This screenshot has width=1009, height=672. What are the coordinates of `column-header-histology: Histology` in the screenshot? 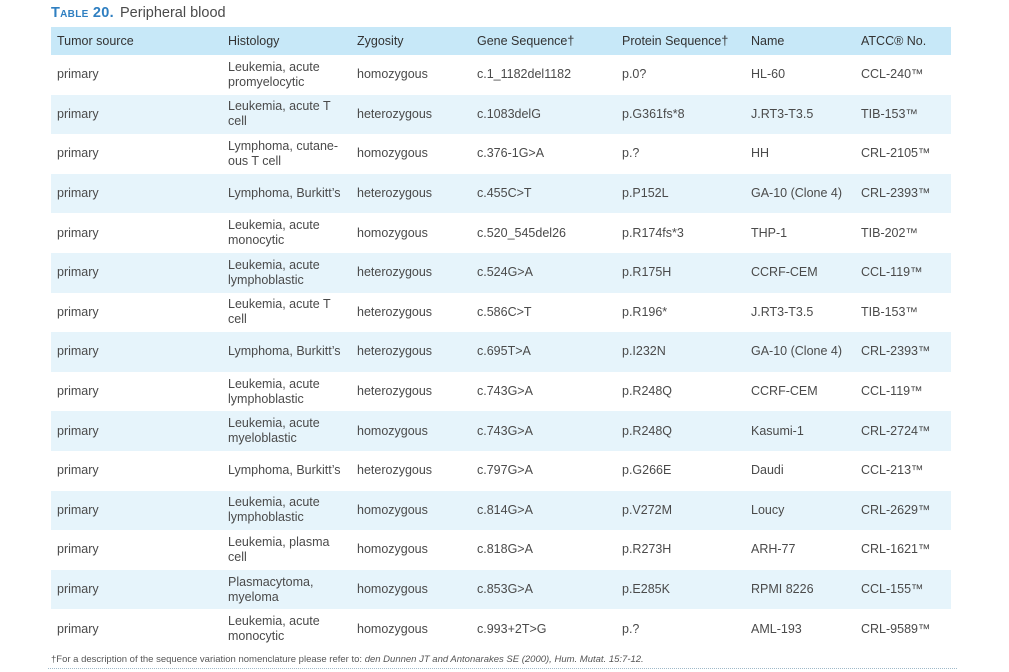 It's located at (254, 41).